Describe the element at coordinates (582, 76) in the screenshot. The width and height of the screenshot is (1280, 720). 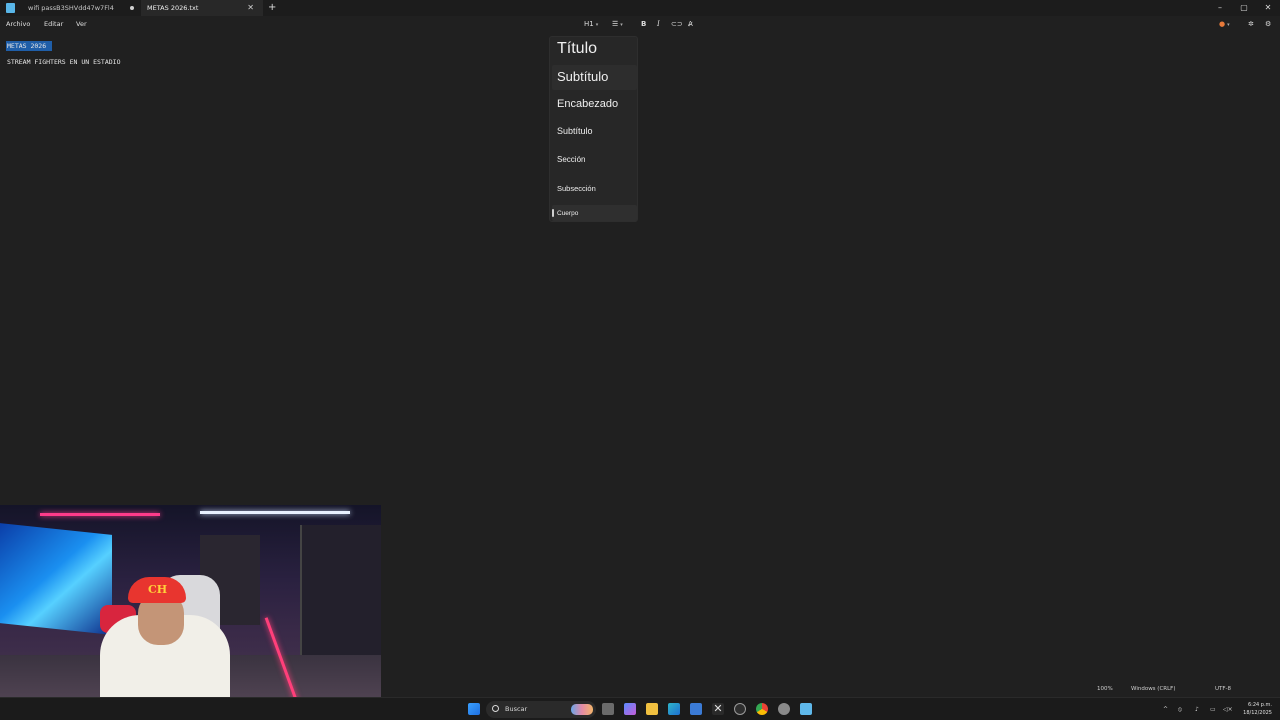
I see `menu-item-subtitulo: Subtítulo` at that location.